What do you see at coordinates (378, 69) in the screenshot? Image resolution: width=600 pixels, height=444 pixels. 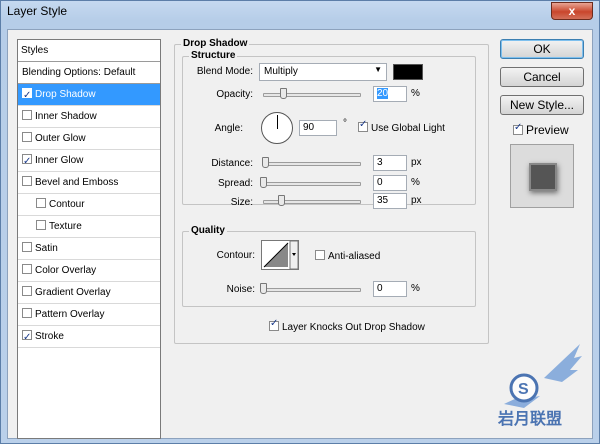 I see `chevron-down-icon: ▼` at bounding box center [378, 69].